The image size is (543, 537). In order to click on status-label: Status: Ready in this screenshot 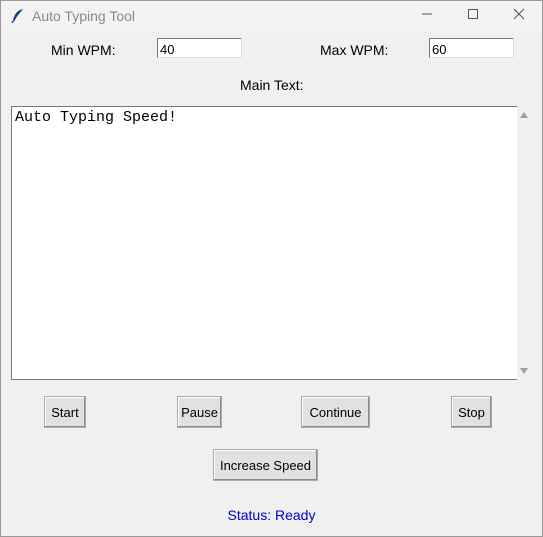, I will do `click(271, 515)`.